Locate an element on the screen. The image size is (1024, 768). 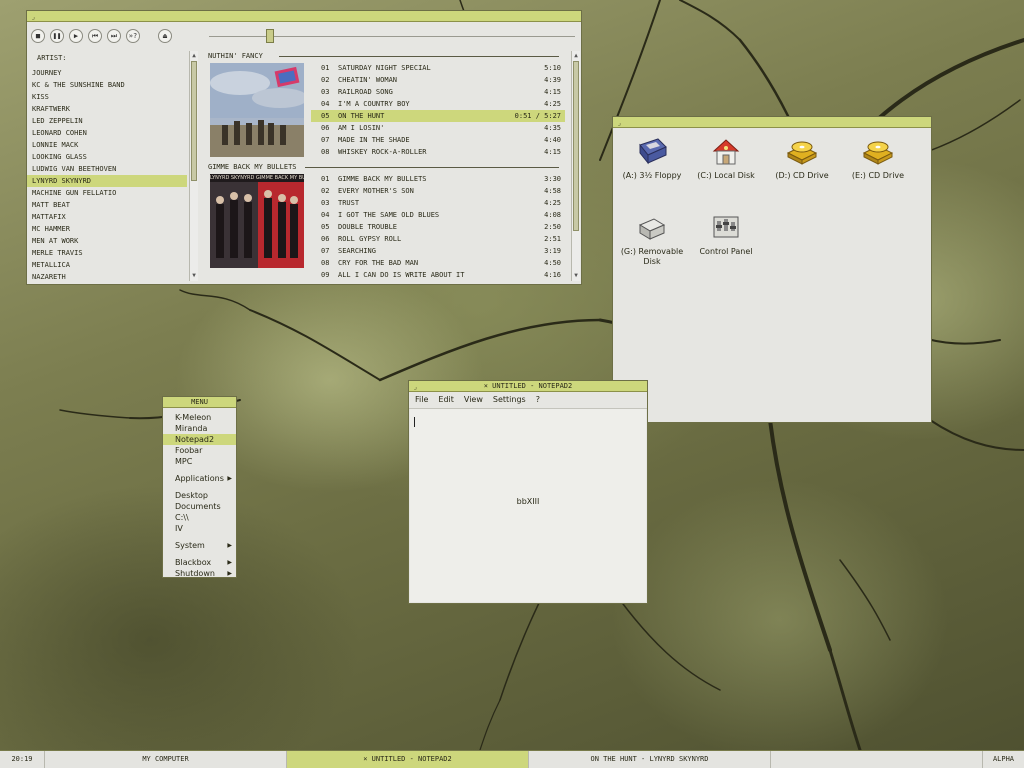
menu-item: Foobar is located at coordinates (199, 450).